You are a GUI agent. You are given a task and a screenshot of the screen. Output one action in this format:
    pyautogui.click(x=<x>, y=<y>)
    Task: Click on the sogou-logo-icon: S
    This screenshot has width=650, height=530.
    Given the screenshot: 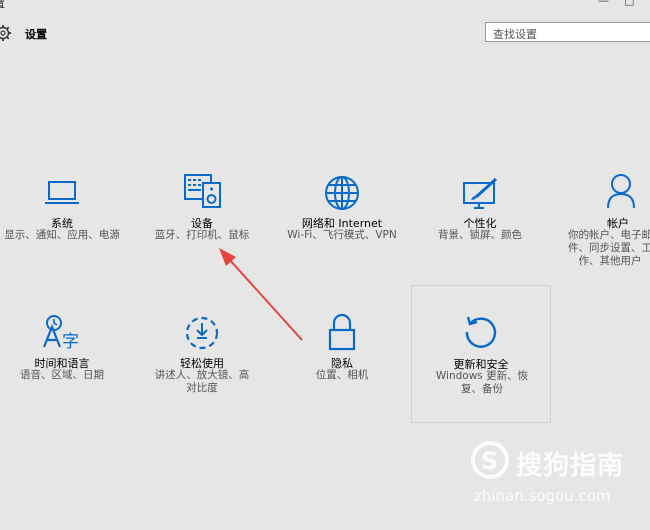 What is the action you would take?
    pyautogui.click(x=490, y=460)
    